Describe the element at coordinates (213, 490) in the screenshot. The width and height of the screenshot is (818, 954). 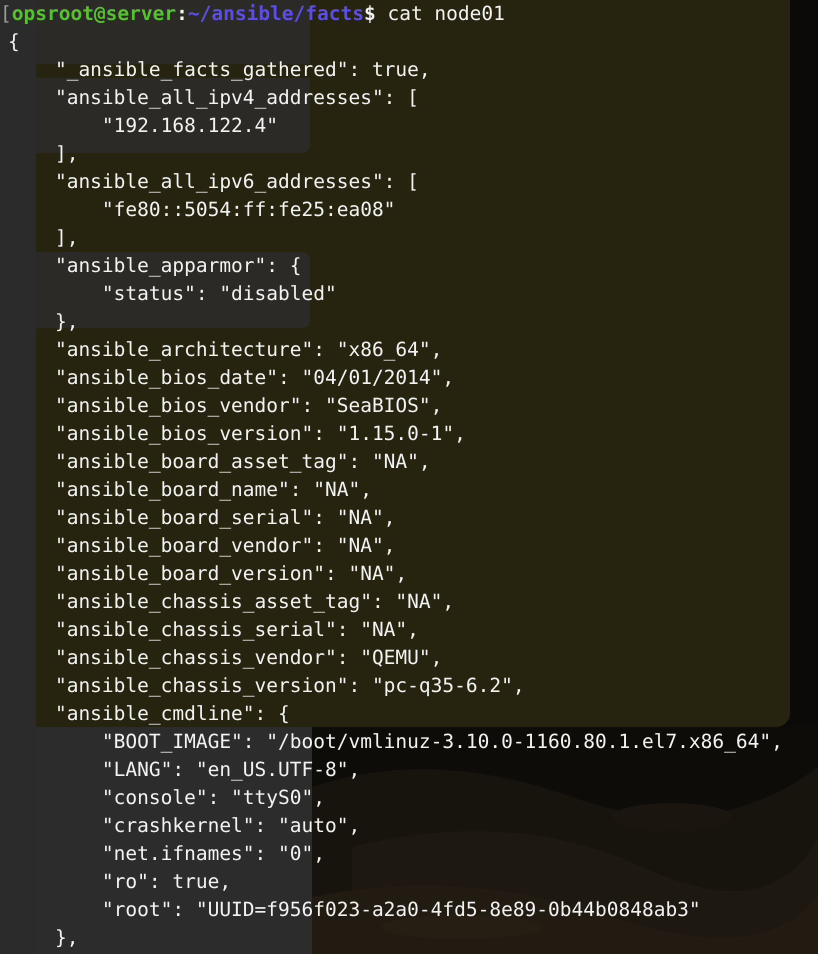
I see `output-line: "ansible_board_name": "NA",` at that location.